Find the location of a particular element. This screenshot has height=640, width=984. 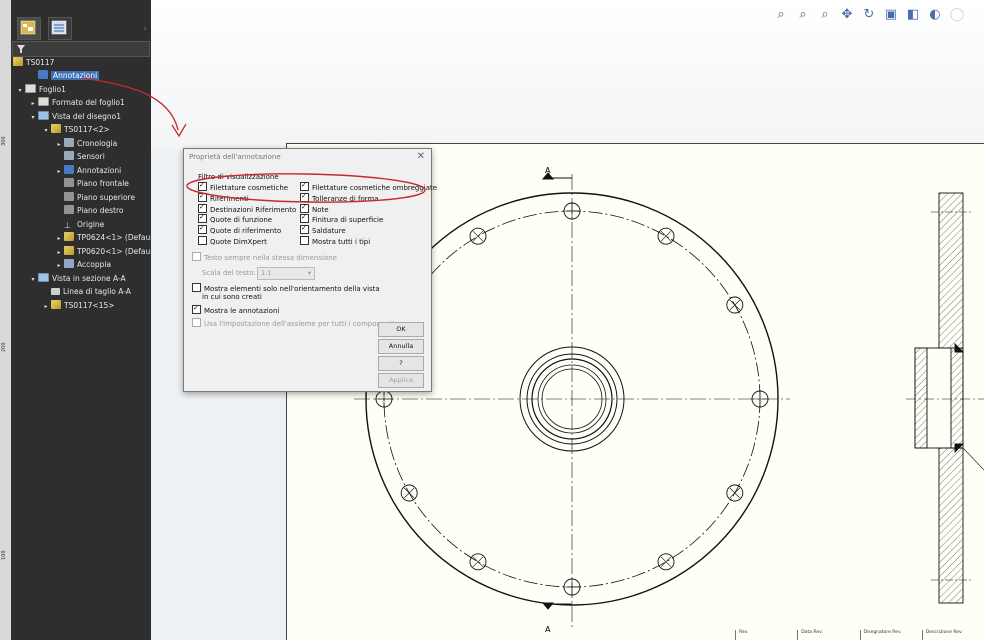

filter-checkbox: Riferimenti is located at coordinates (223, 197).